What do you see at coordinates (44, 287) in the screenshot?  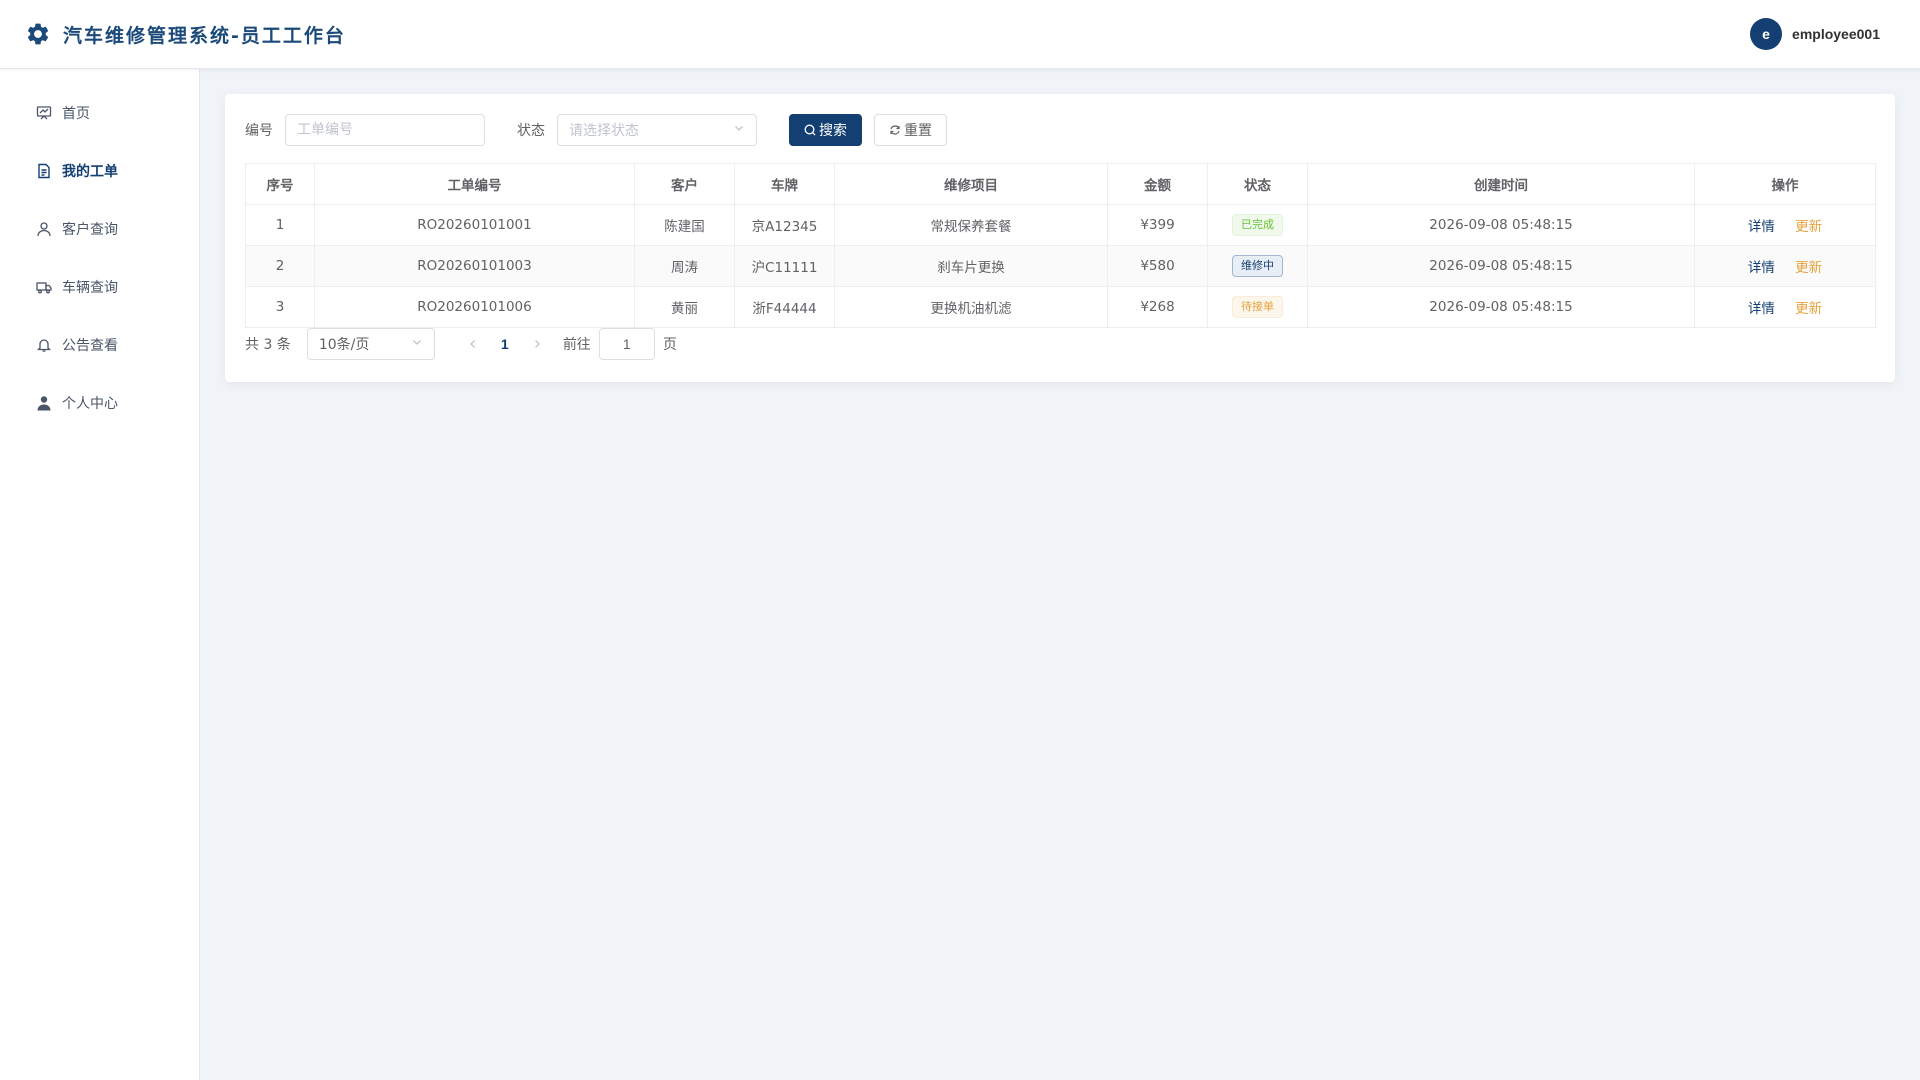 I see `truck-icon` at bounding box center [44, 287].